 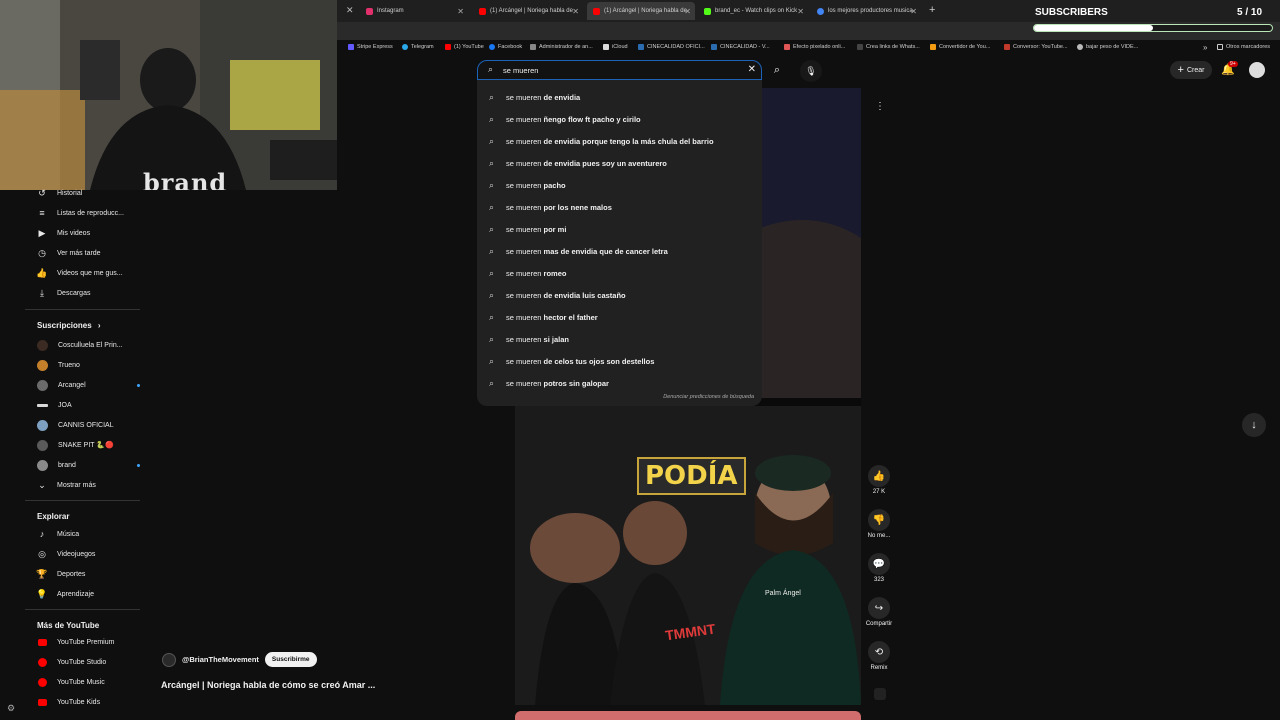 What do you see at coordinates (66, 554) in the screenshot?
I see `sidebar-item-gaming: ◎ Videojuegos` at bounding box center [66, 554].